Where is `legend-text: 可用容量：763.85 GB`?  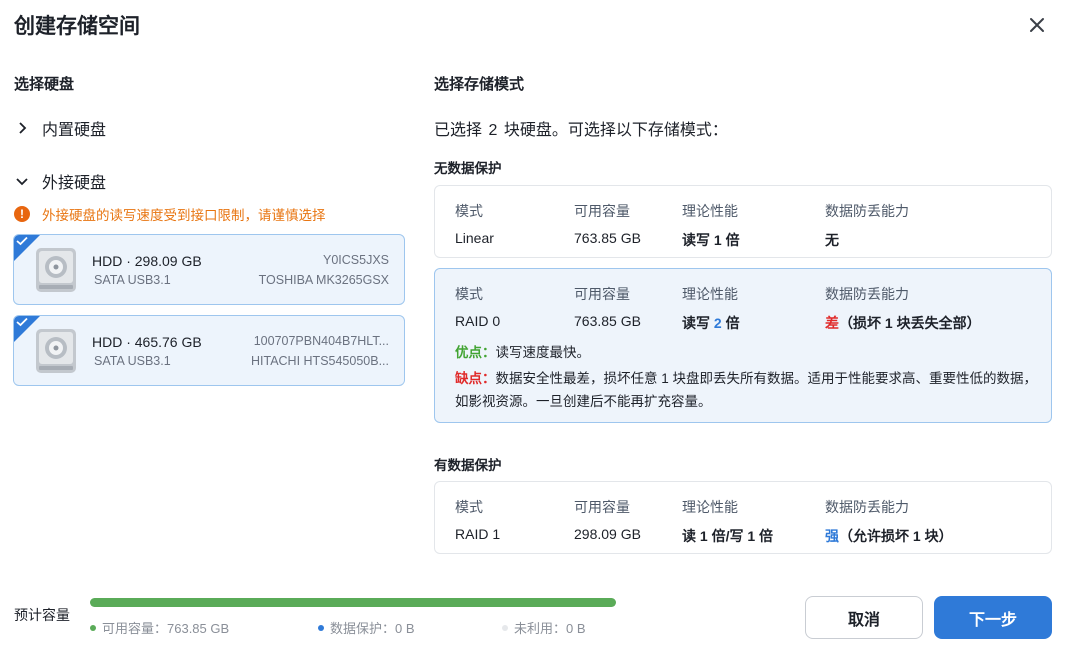
legend-text: 可用容量：763.85 GB is located at coordinates (166, 628).